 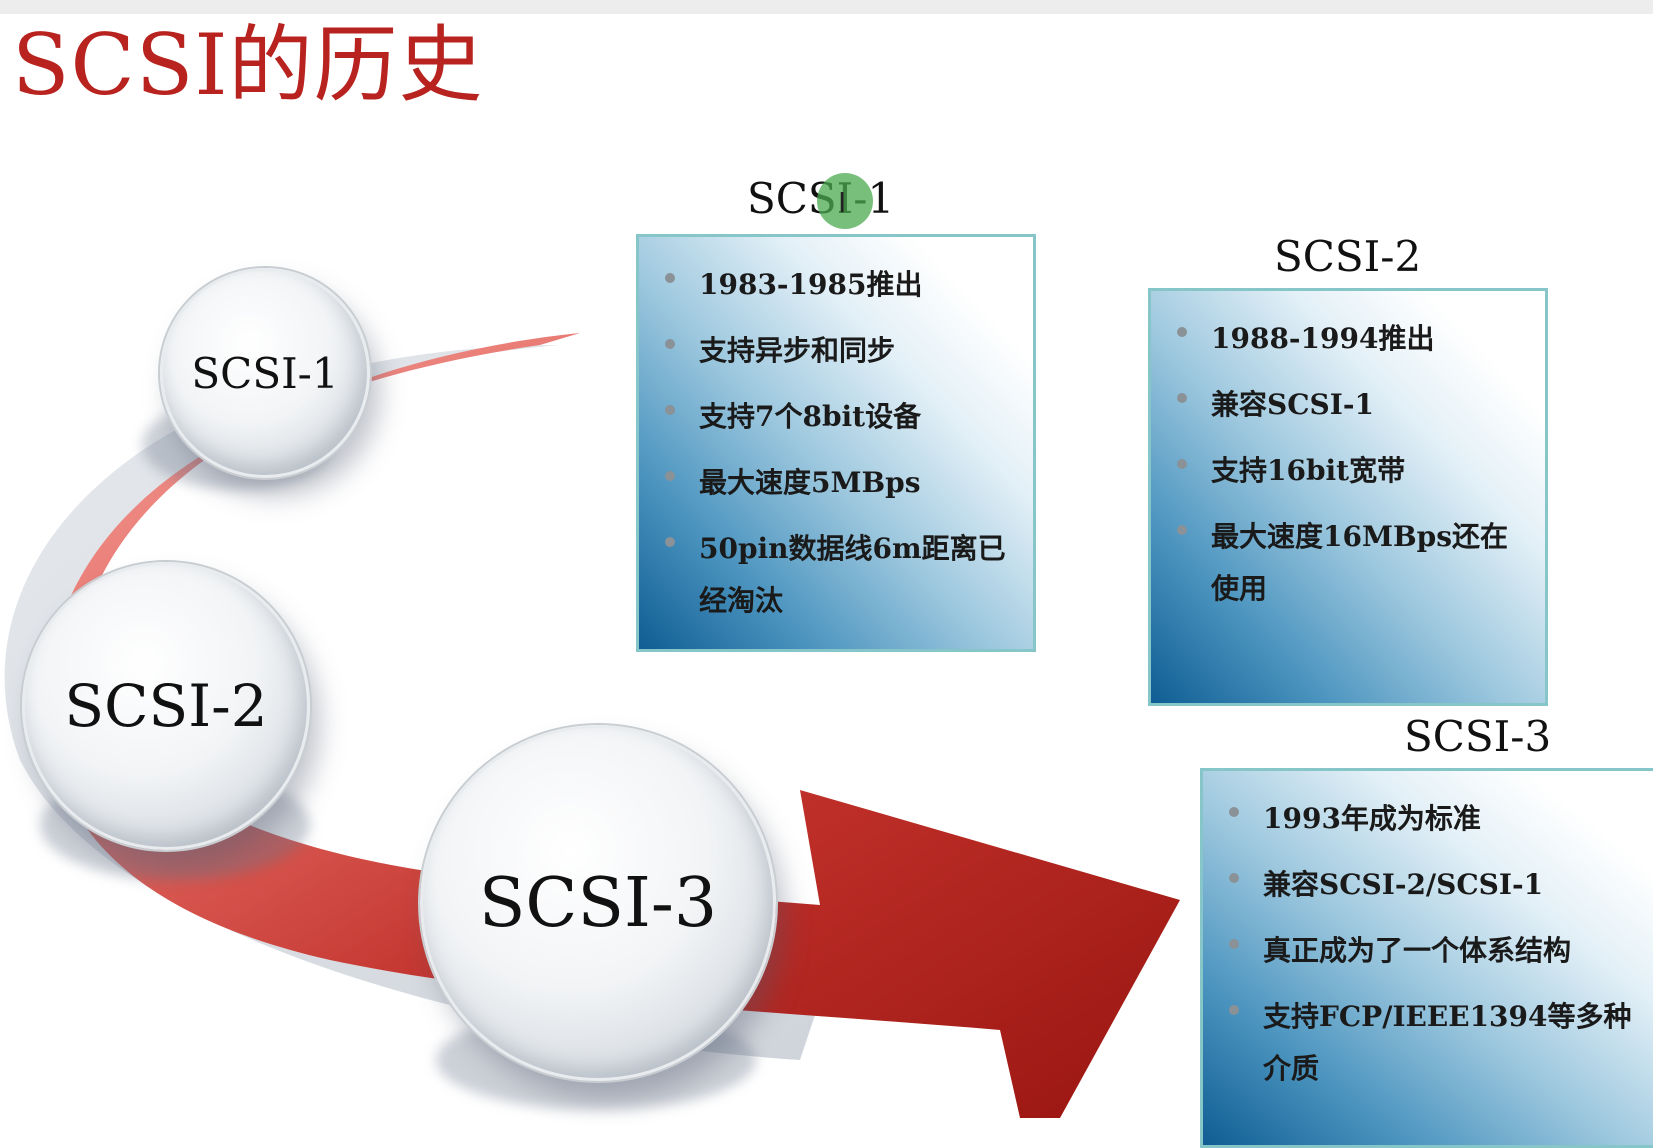 What do you see at coordinates (1347, 471) in the screenshot?
I see `list-item: 支持16bit宽带` at bounding box center [1347, 471].